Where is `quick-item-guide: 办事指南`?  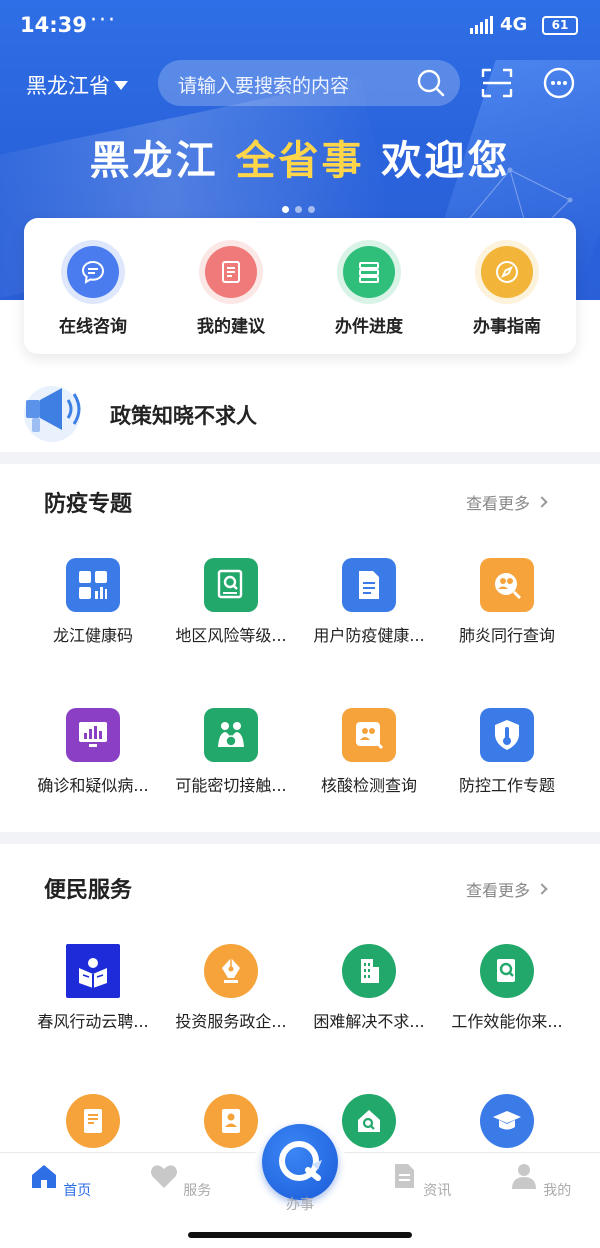 quick-item-guide: 办事指南 is located at coordinates (507, 286).